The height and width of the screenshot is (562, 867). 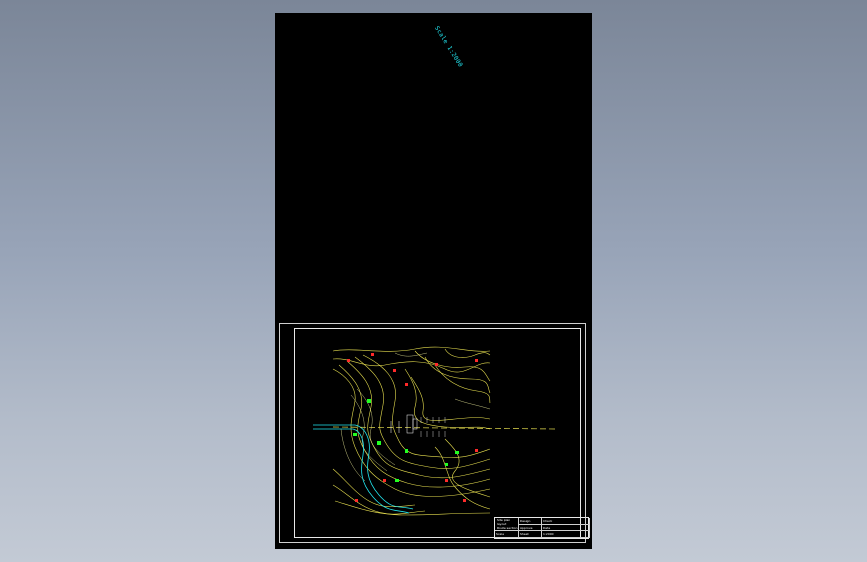 I want to click on title-block-approve: Approve, so click(x=530, y=528).